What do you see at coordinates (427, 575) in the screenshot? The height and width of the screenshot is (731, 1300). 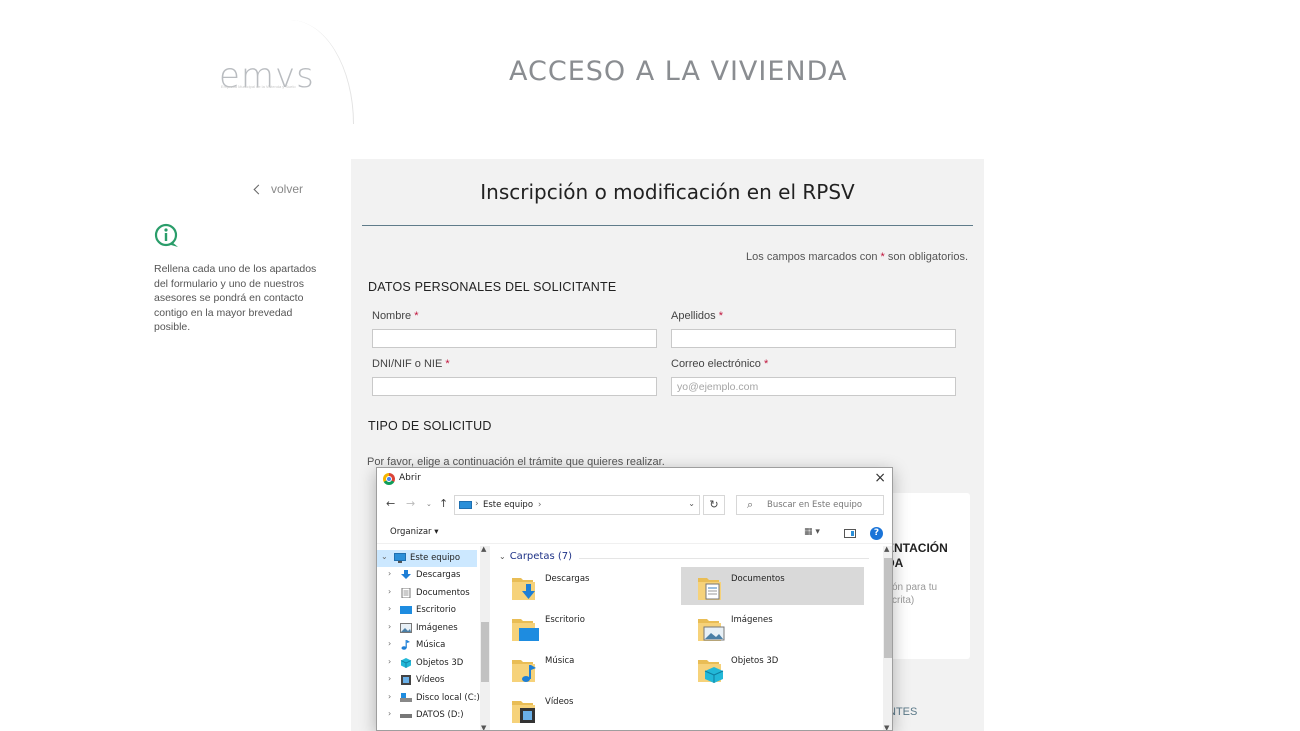 I see `tree-item-descargas: › Descargas` at bounding box center [427, 575].